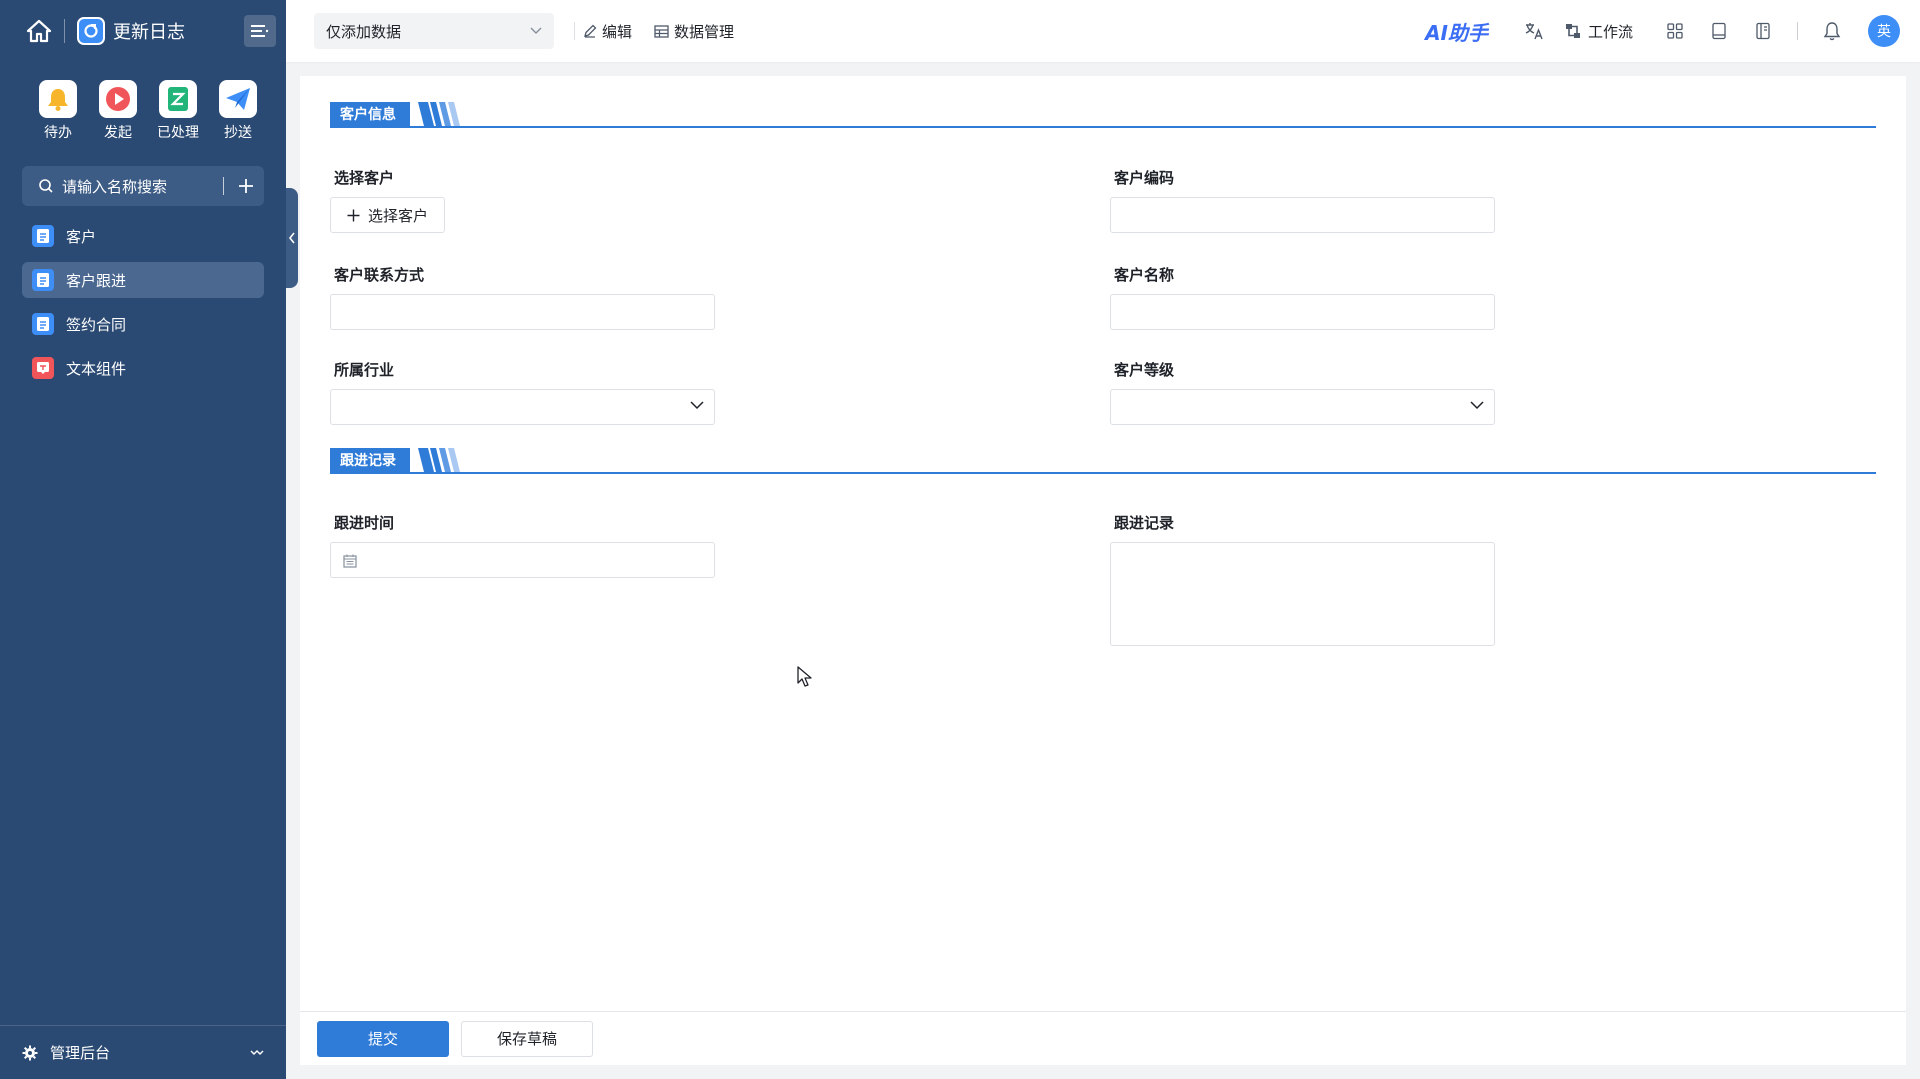 The image size is (1920, 1079). I want to click on sidebar-search: 请输入名称搜索, so click(143, 186).